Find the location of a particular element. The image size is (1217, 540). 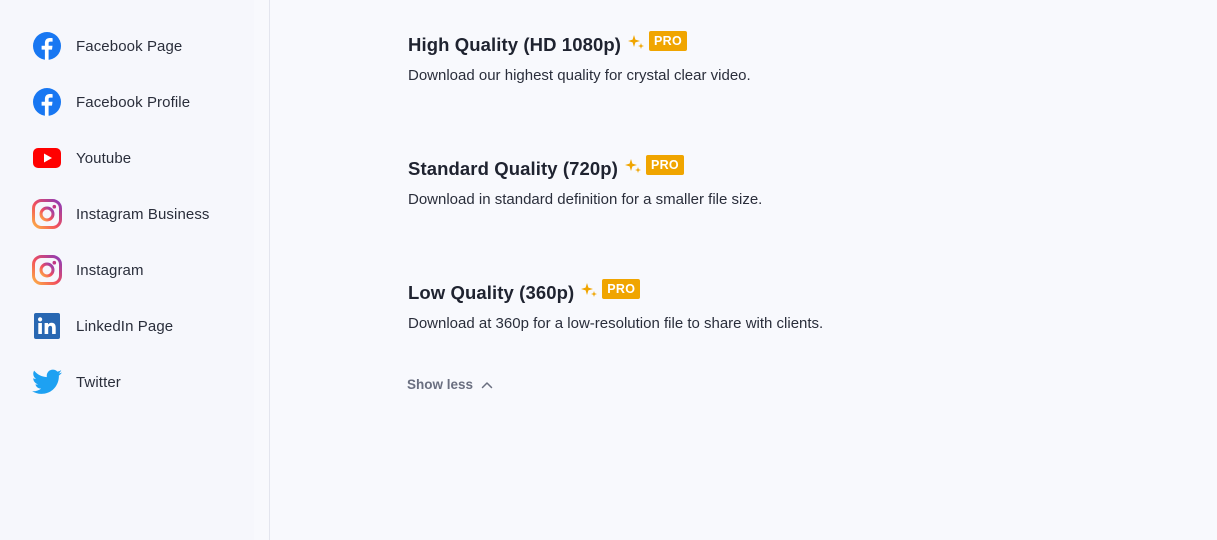

linkedin-icon is located at coordinates (47, 326).